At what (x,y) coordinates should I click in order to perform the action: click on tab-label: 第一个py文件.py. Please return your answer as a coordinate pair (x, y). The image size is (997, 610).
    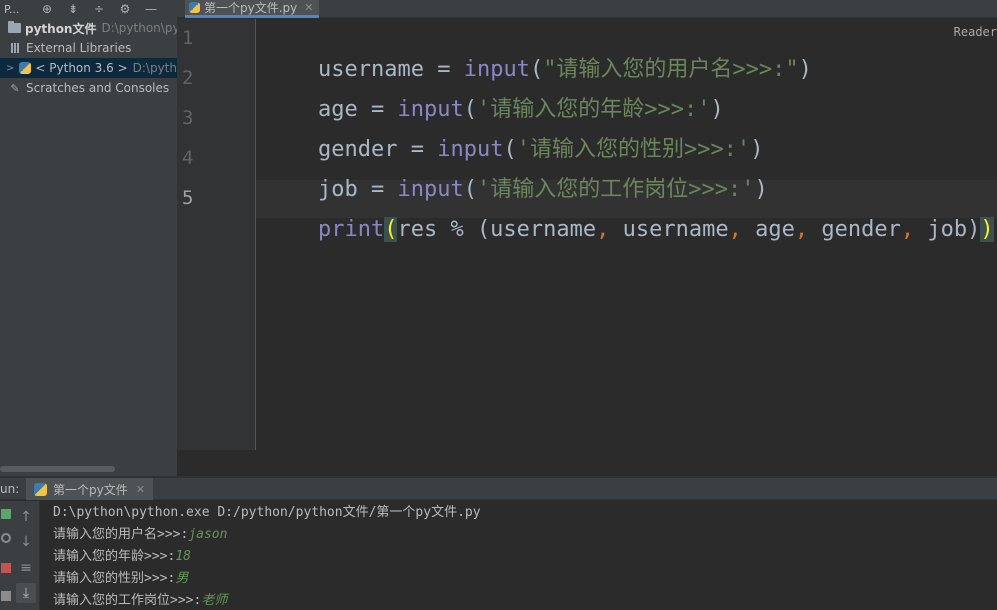
    Looking at the image, I should click on (251, 8).